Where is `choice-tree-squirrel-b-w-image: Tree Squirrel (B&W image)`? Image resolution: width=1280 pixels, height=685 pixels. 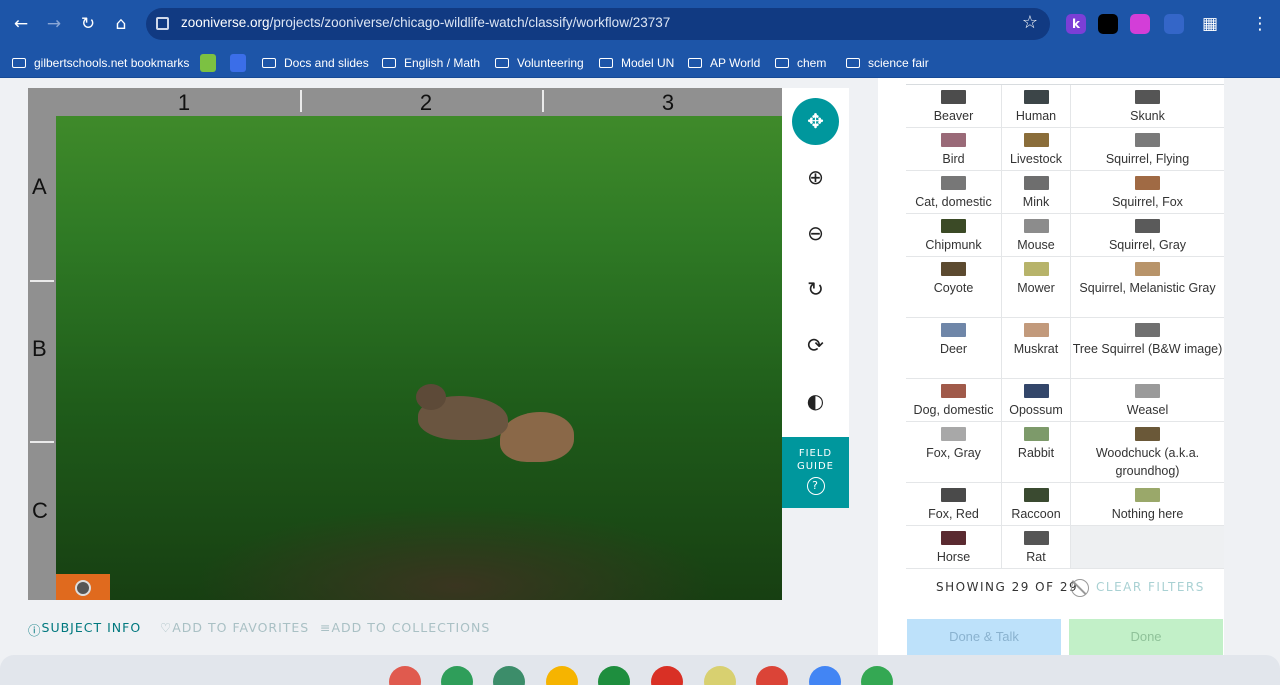
choice-tree-squirrel-b-w-image: Tree Squirrel (B&W image) is located at coordinates (1147, 348).